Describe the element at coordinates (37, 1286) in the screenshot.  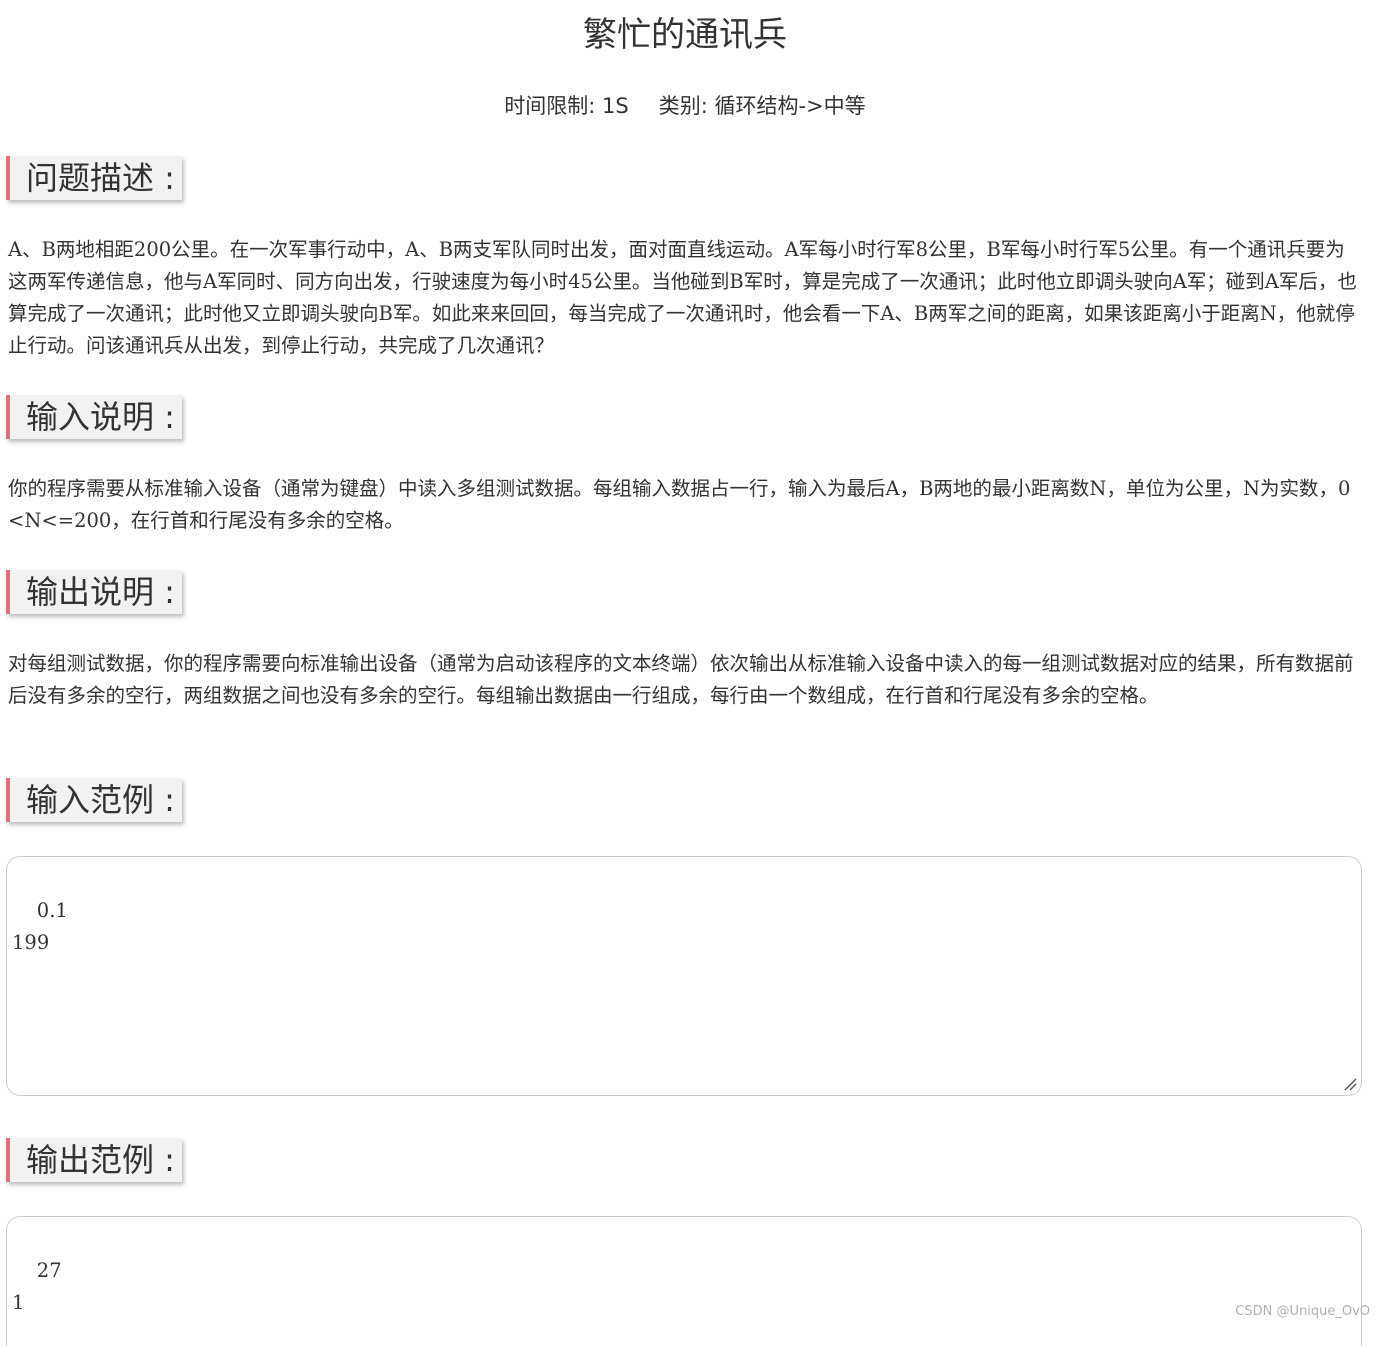
I see `sample-output-value: 27 1` at that location.